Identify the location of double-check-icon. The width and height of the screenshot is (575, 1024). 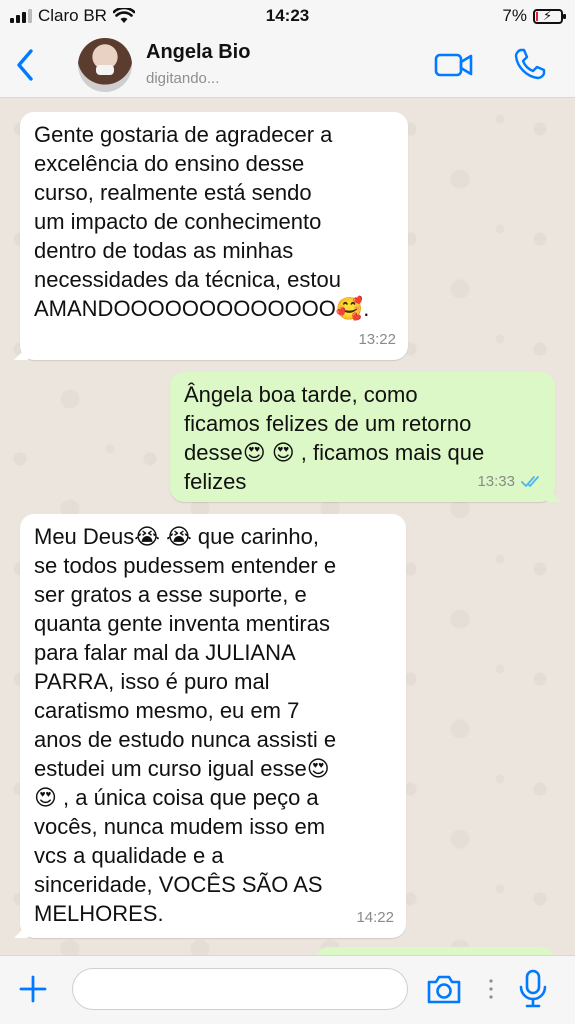
(530, 481).